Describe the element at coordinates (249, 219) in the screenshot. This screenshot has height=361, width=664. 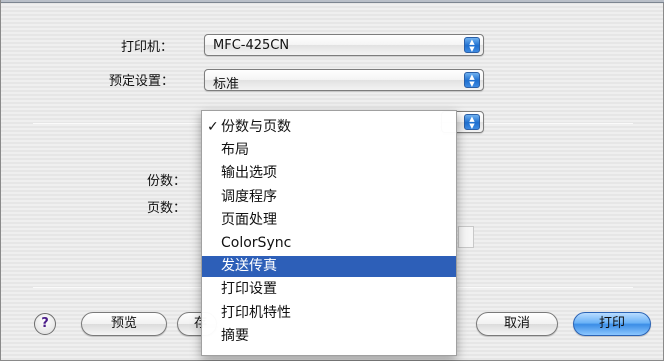
I see `menu-item-label: 页面处理` at that location.